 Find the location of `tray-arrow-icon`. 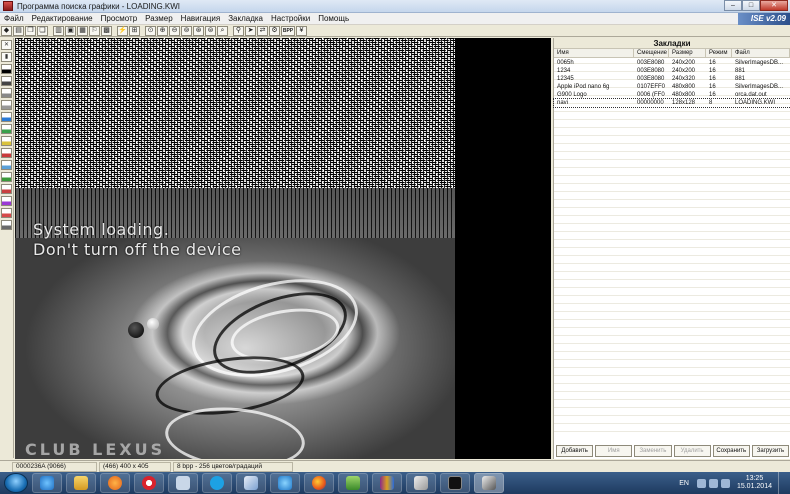

tray-arrow-icon is located at coordinates (701, 483).